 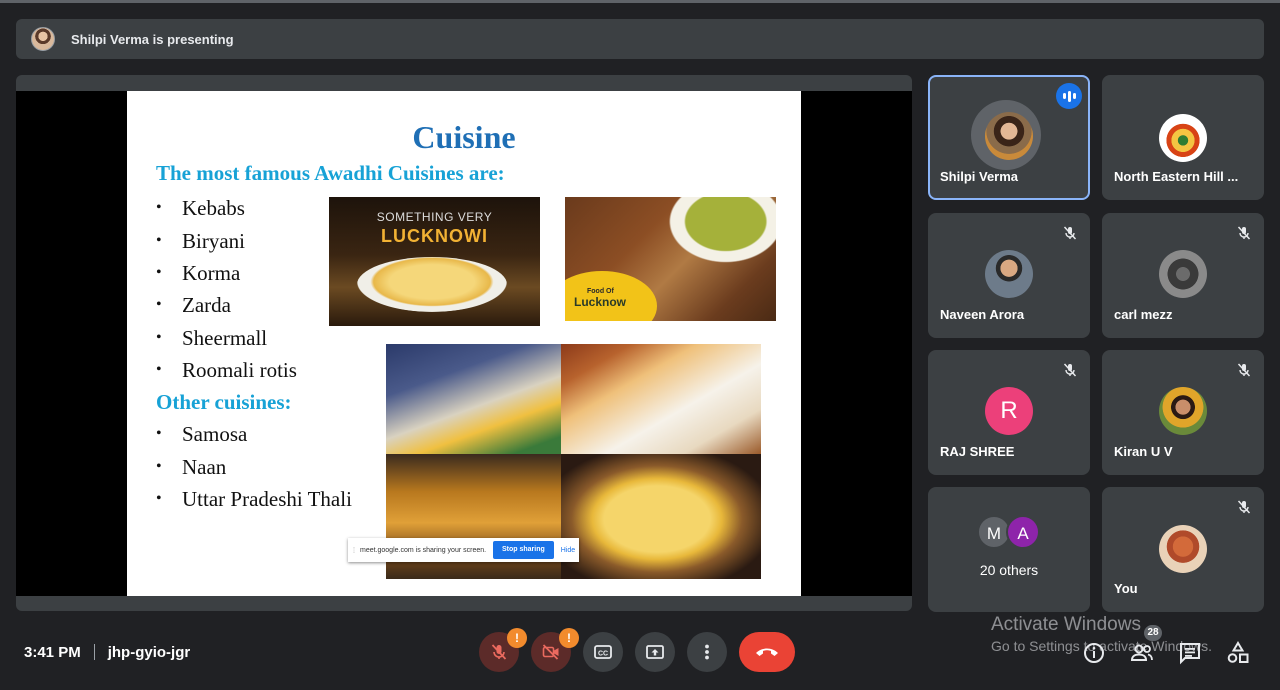 I want to click on badge-text-main: Lucknow, so click(x=600, y=302).